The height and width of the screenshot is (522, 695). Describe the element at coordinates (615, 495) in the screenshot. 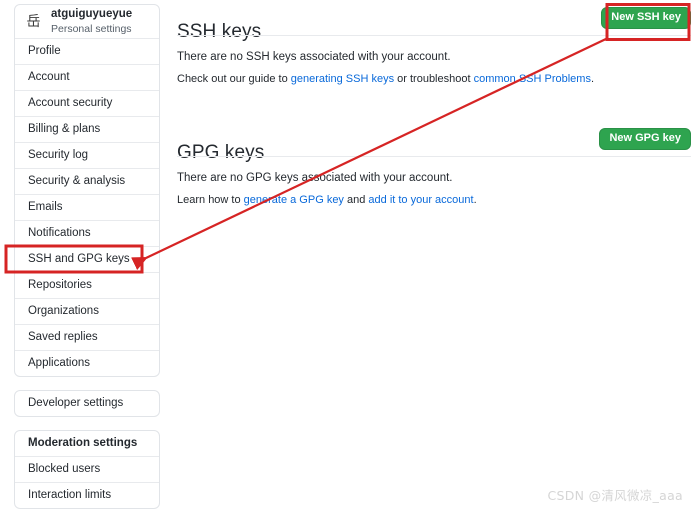

I see `csdn-watermark: CSDN @清风微凉_aaa` at that location.